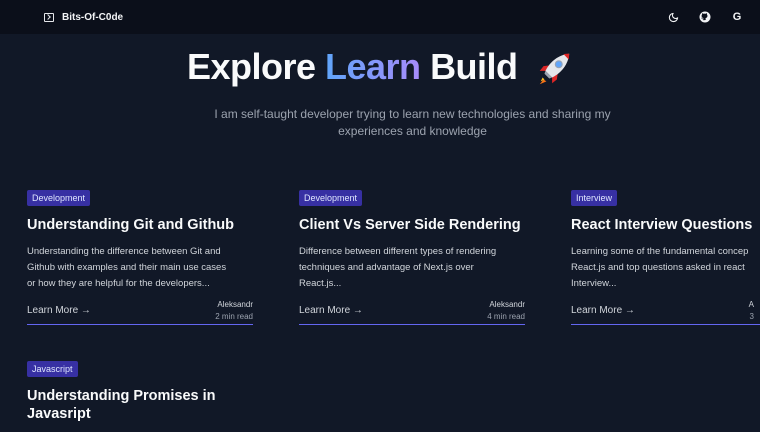 This screenshot has height=432, width=760. What do you see at coordinates (373, 66) in the screenshot?
I see `hero-title-learn: Learn` at bounding box center [373, 66].